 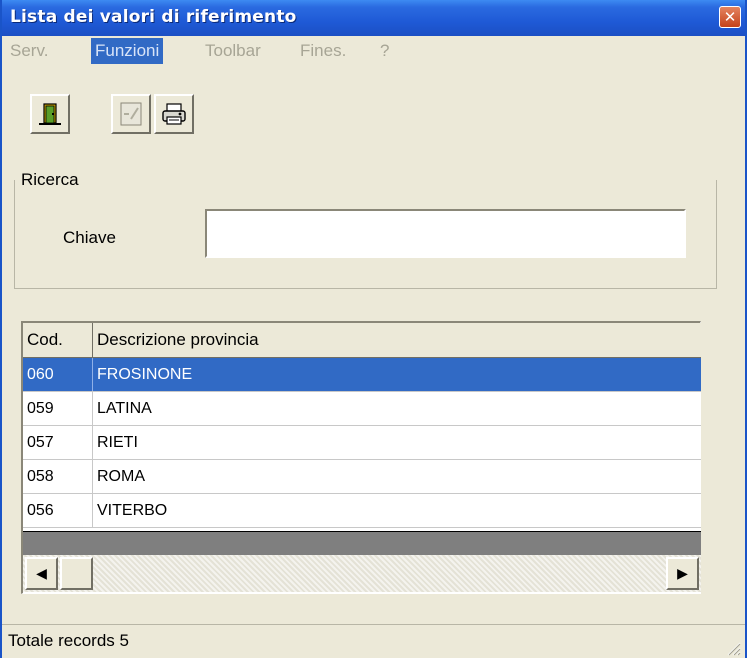 I want to click on arrow-right-icon: ▶, so click(x=682, y=573).